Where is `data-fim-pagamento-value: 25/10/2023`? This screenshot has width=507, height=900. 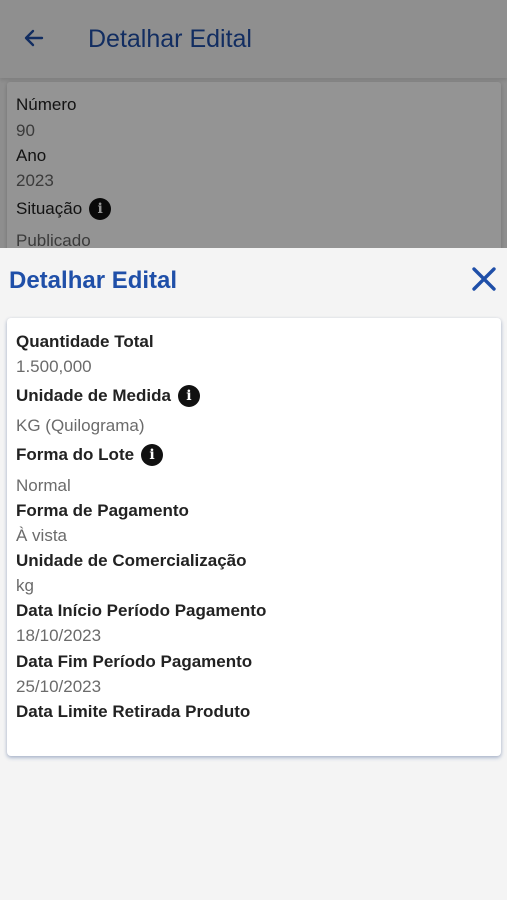 data-fim-pagamento-value: 25/10/2023 is located at coordinates (59, 686).